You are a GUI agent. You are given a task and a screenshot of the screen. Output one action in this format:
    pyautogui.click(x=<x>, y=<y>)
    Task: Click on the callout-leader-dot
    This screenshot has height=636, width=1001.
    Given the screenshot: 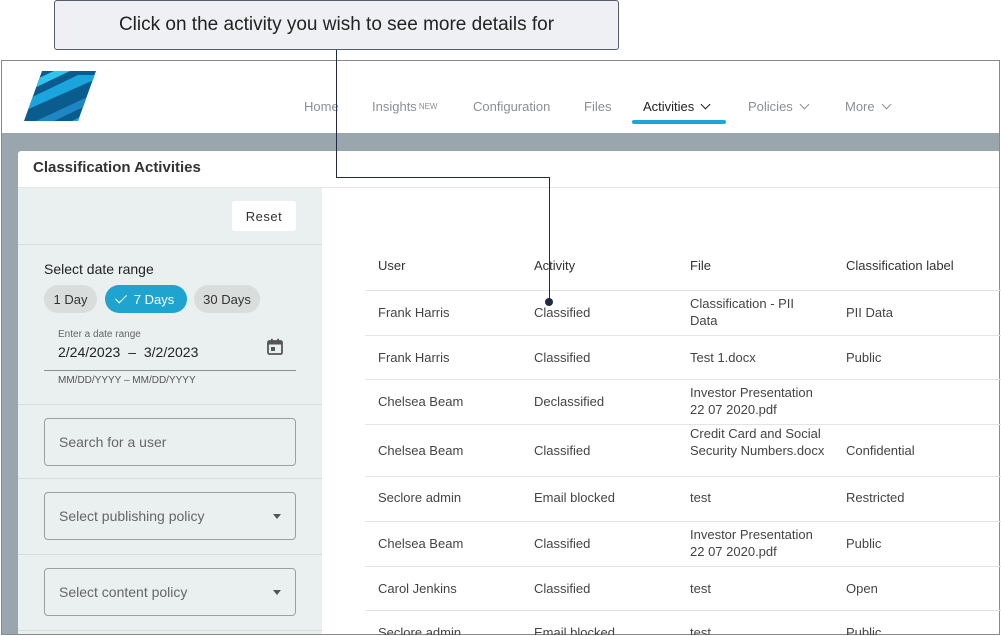 What is the action you would take?
    pyautogui.click(x=549, y=302)
    